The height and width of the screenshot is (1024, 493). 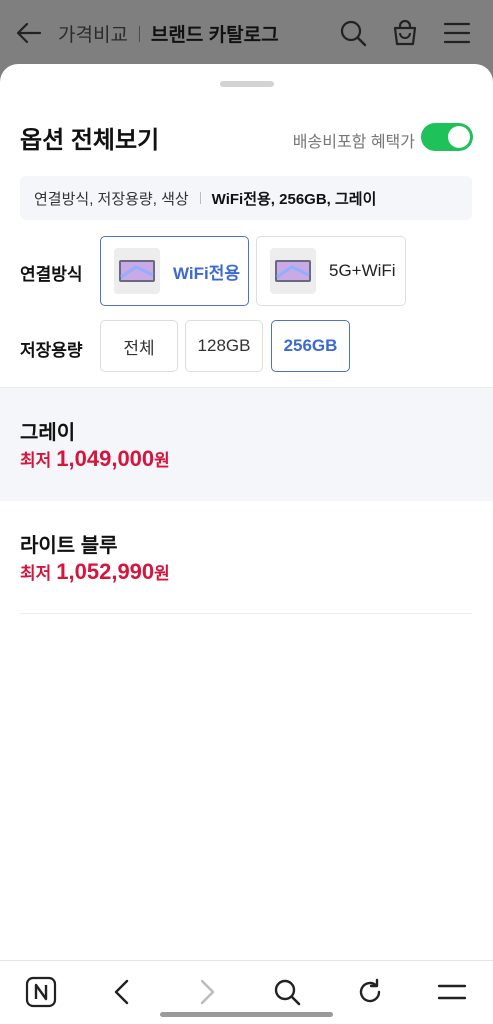 What do you see at coordinates (200, 198) in the screenshot?
I see `summary-divider` at bounding box center [200, 198].